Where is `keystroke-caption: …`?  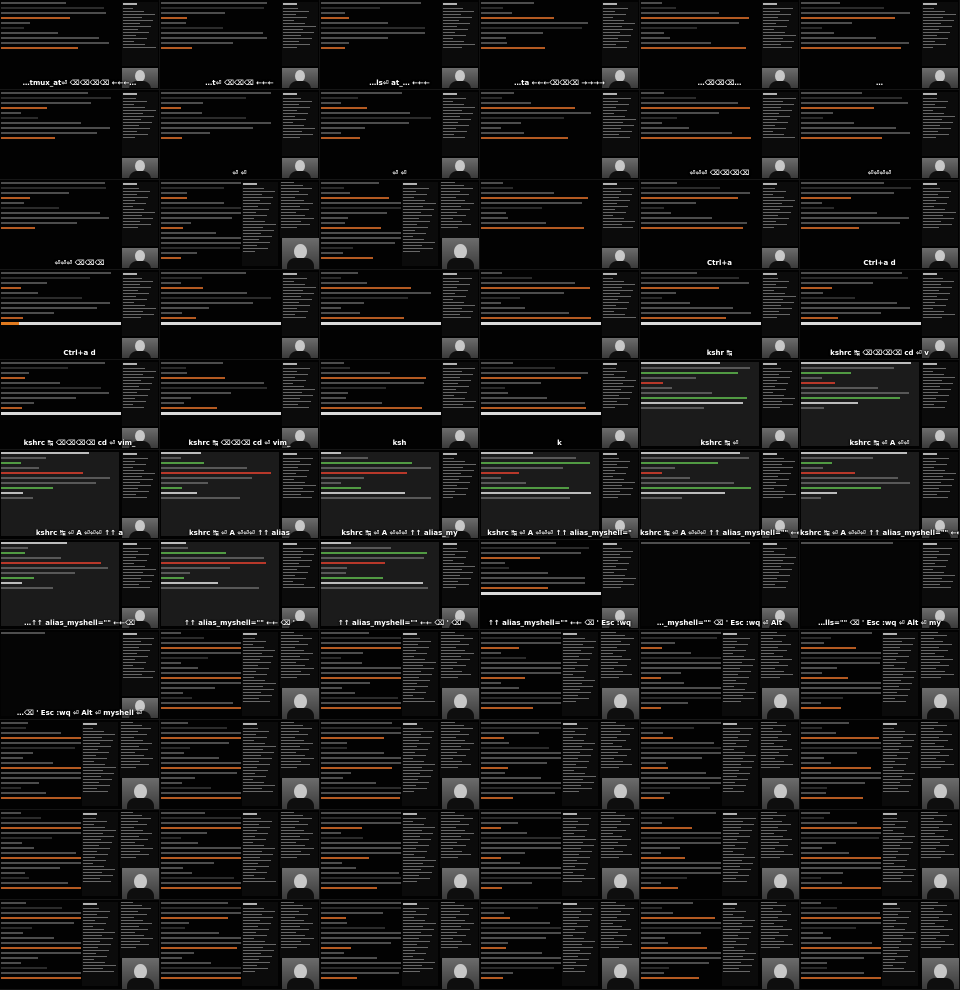
keystroke-caption: … is located at coordinates (879, 83).